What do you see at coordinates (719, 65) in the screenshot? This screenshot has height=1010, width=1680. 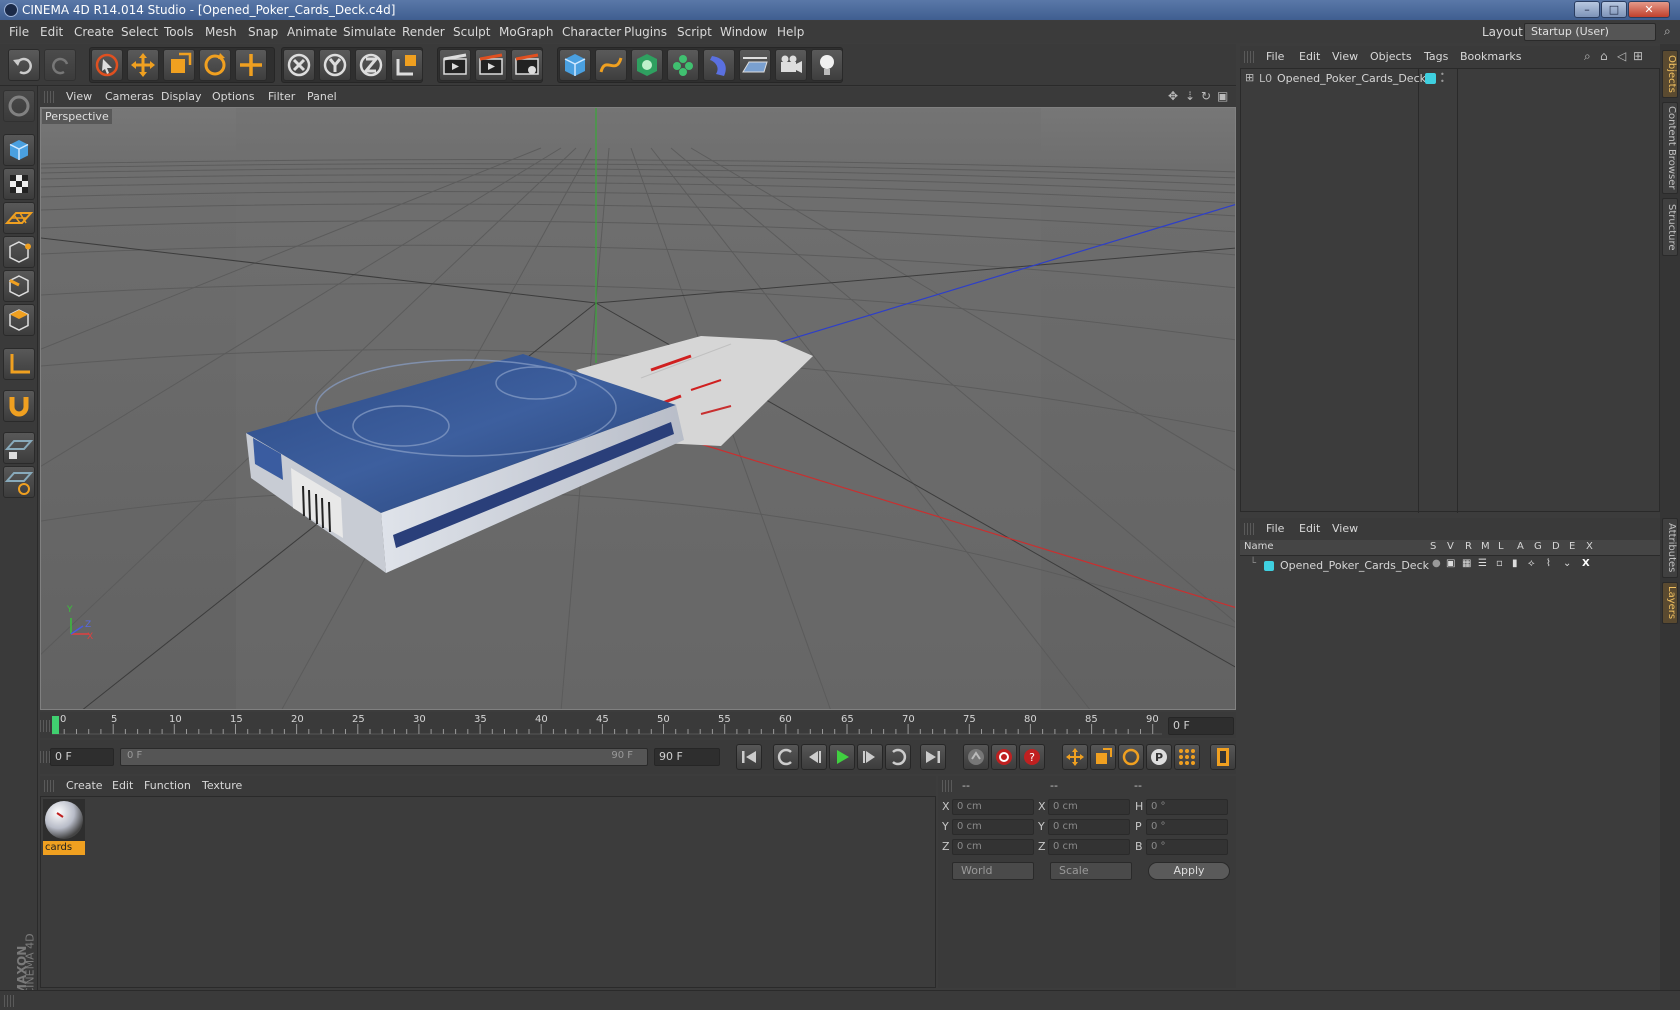 I see `deformer-icon` at bounding box center [719, 65].